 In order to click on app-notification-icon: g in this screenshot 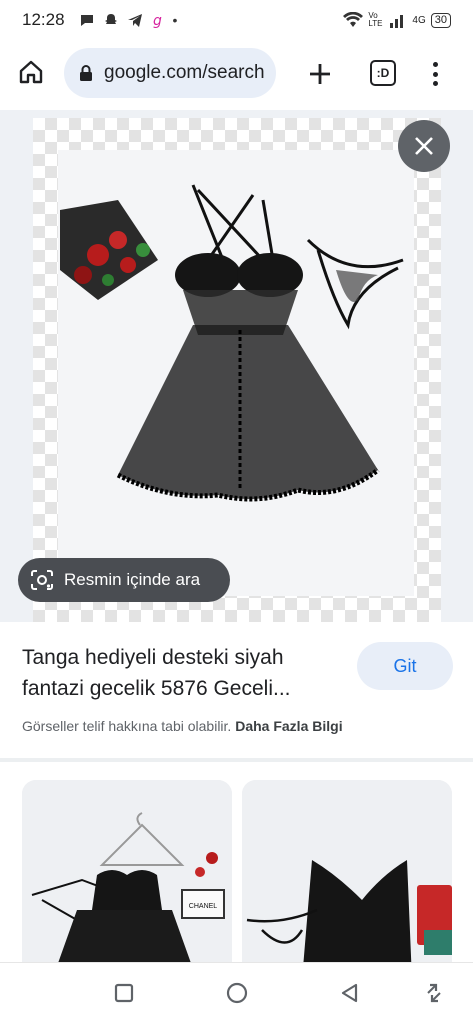, I will do `click(157, 20)`.